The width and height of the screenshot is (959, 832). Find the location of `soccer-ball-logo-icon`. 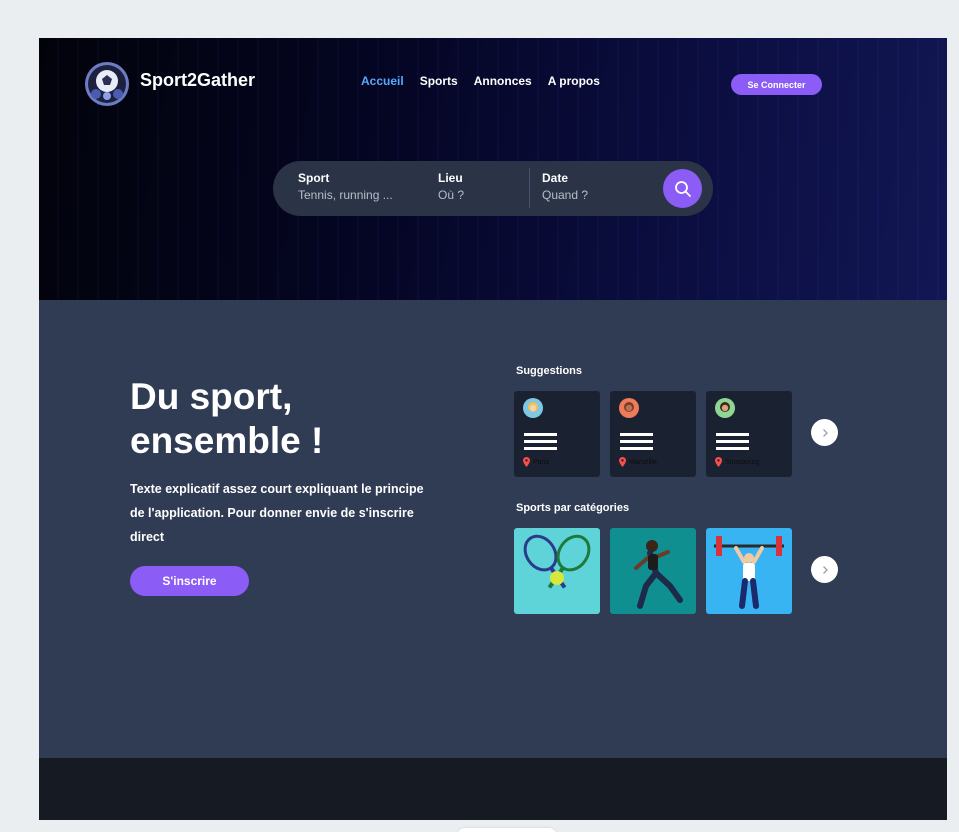

soccer-ball-logo-icon is located at coordinates (107, 84).